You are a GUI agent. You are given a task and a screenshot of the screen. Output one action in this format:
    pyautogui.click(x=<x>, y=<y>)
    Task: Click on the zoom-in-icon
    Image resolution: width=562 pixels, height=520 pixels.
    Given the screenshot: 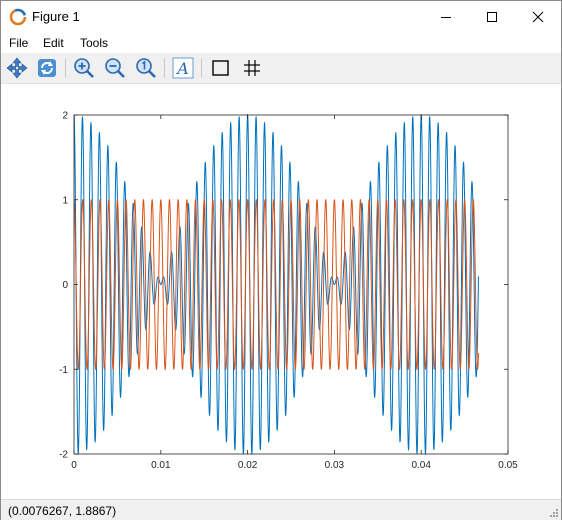 What is the action you would take?
    pyautogui.click(x=84, y=68)
    